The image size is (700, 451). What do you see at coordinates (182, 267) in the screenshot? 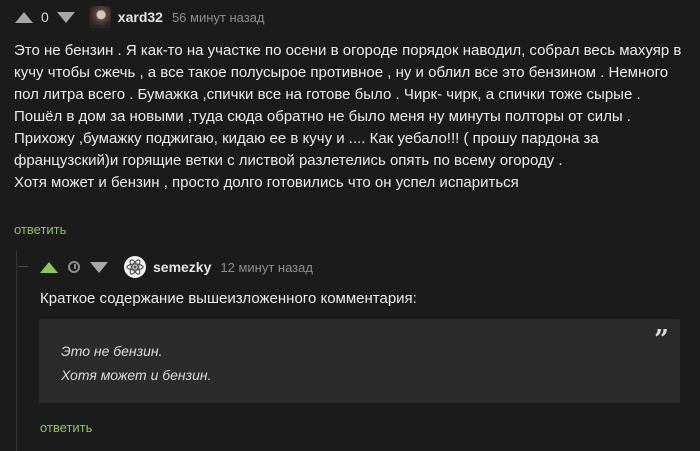
I see `comment-author: semezky` at bounding box center [182, 267].